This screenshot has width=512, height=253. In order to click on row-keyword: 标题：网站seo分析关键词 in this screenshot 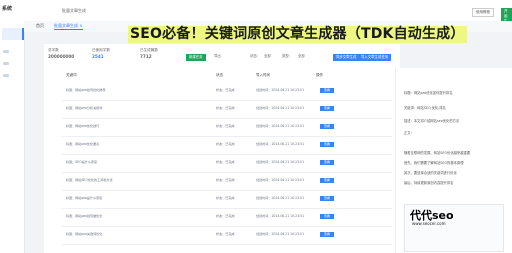, I will do `click(84, 108)`.